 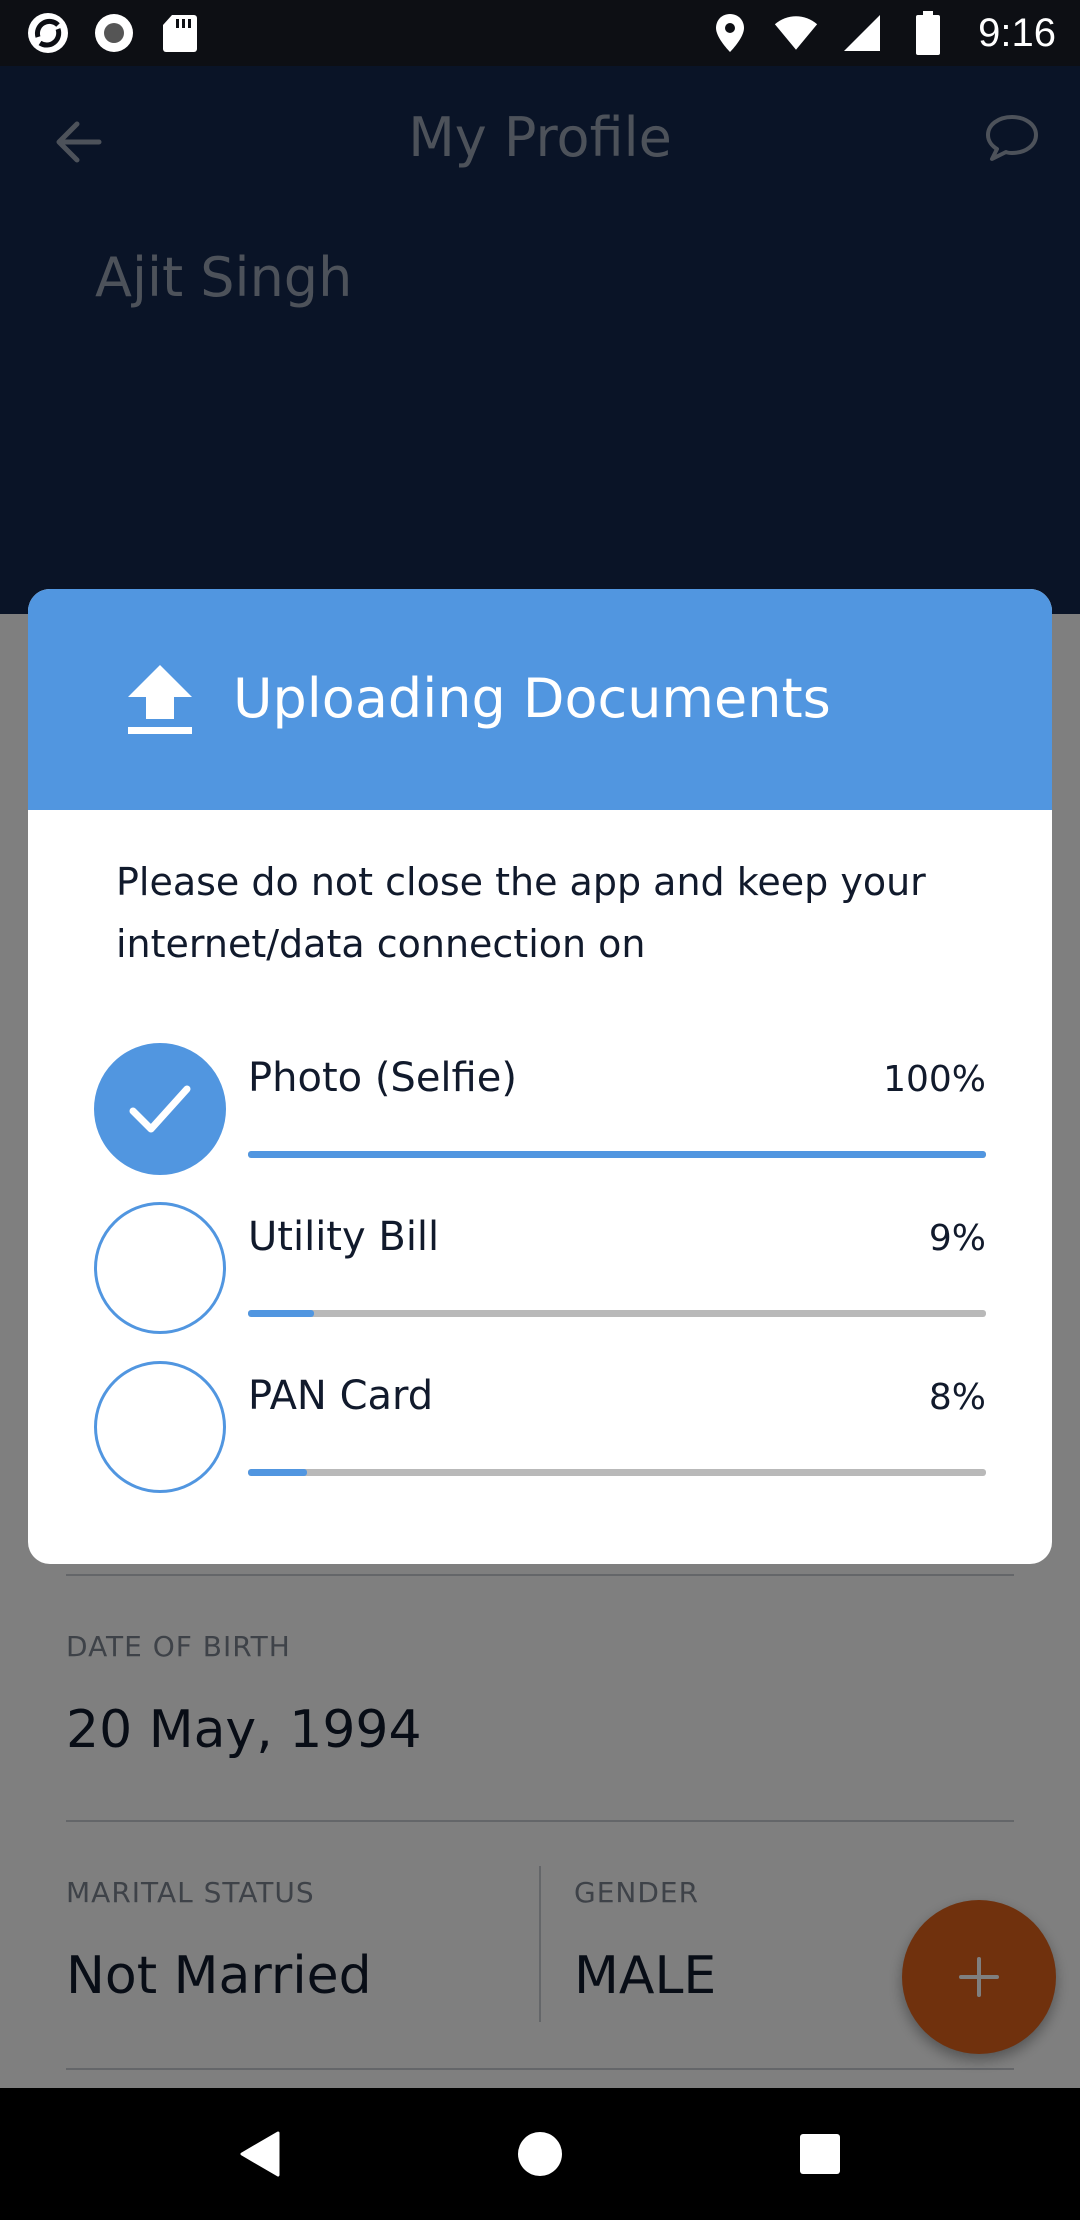 I want to click on status-bar-left, so click(x=114, y=33).